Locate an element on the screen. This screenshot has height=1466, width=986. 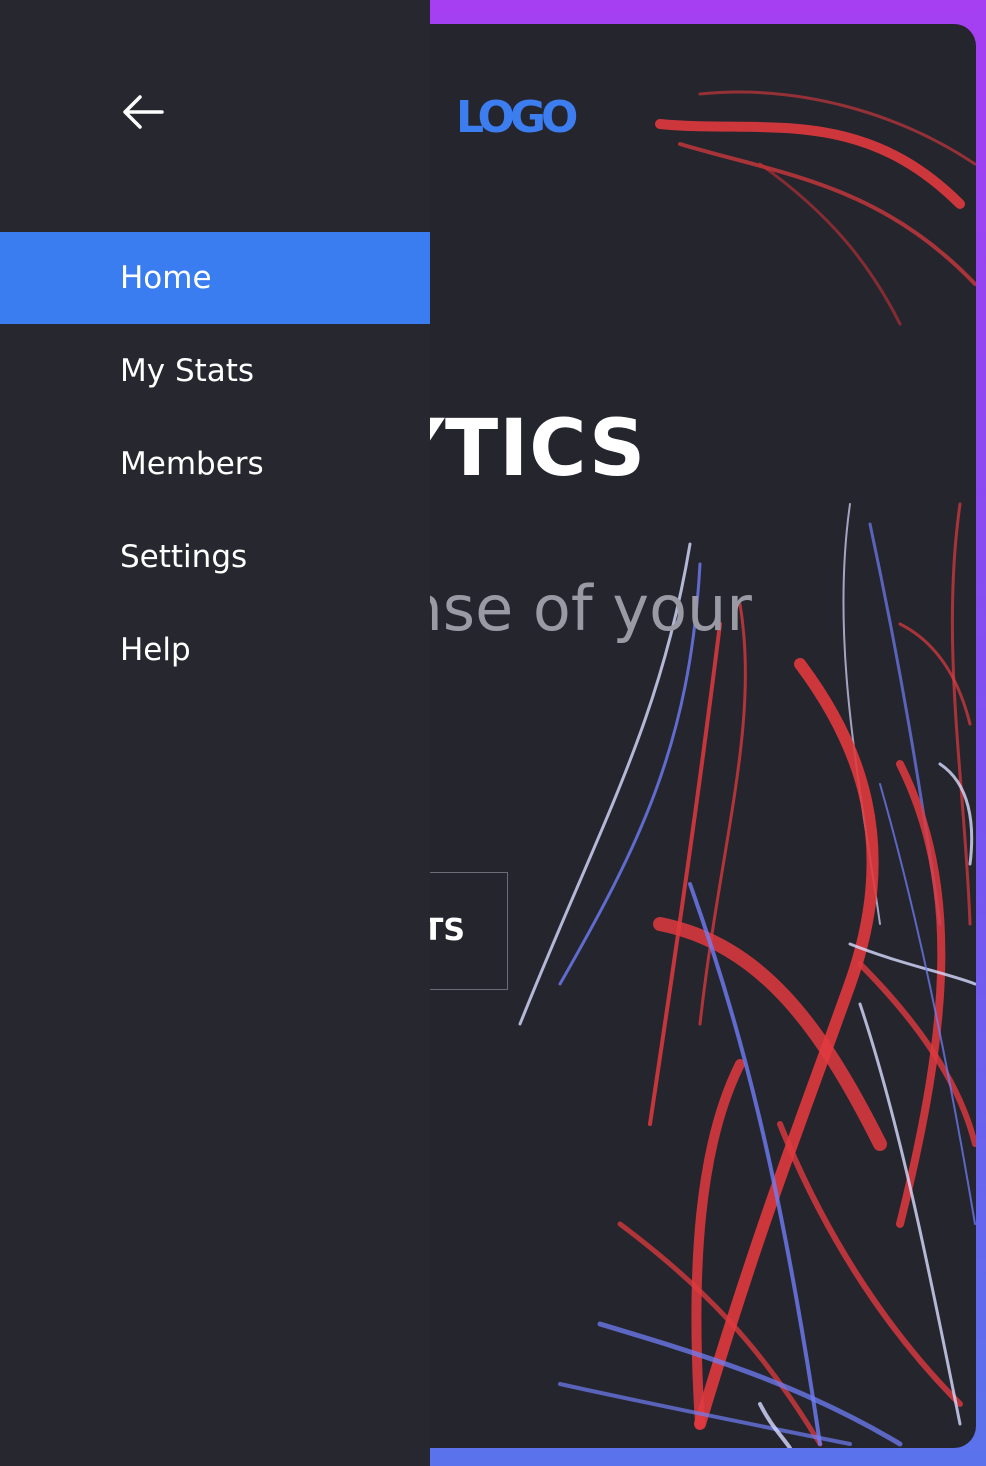
nav-item-help: Help is located at coordinates (215, 650).